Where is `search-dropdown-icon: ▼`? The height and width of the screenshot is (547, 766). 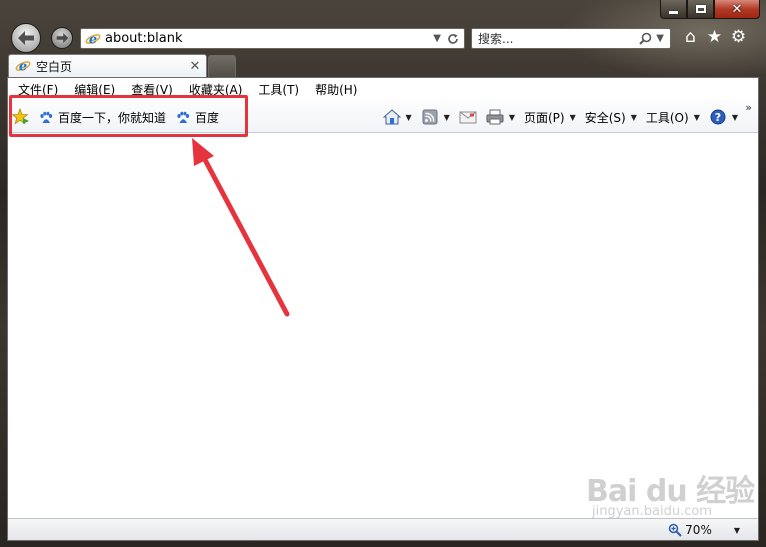
search-dropdown-icon: ▼ is located at coordinates (660, 38).